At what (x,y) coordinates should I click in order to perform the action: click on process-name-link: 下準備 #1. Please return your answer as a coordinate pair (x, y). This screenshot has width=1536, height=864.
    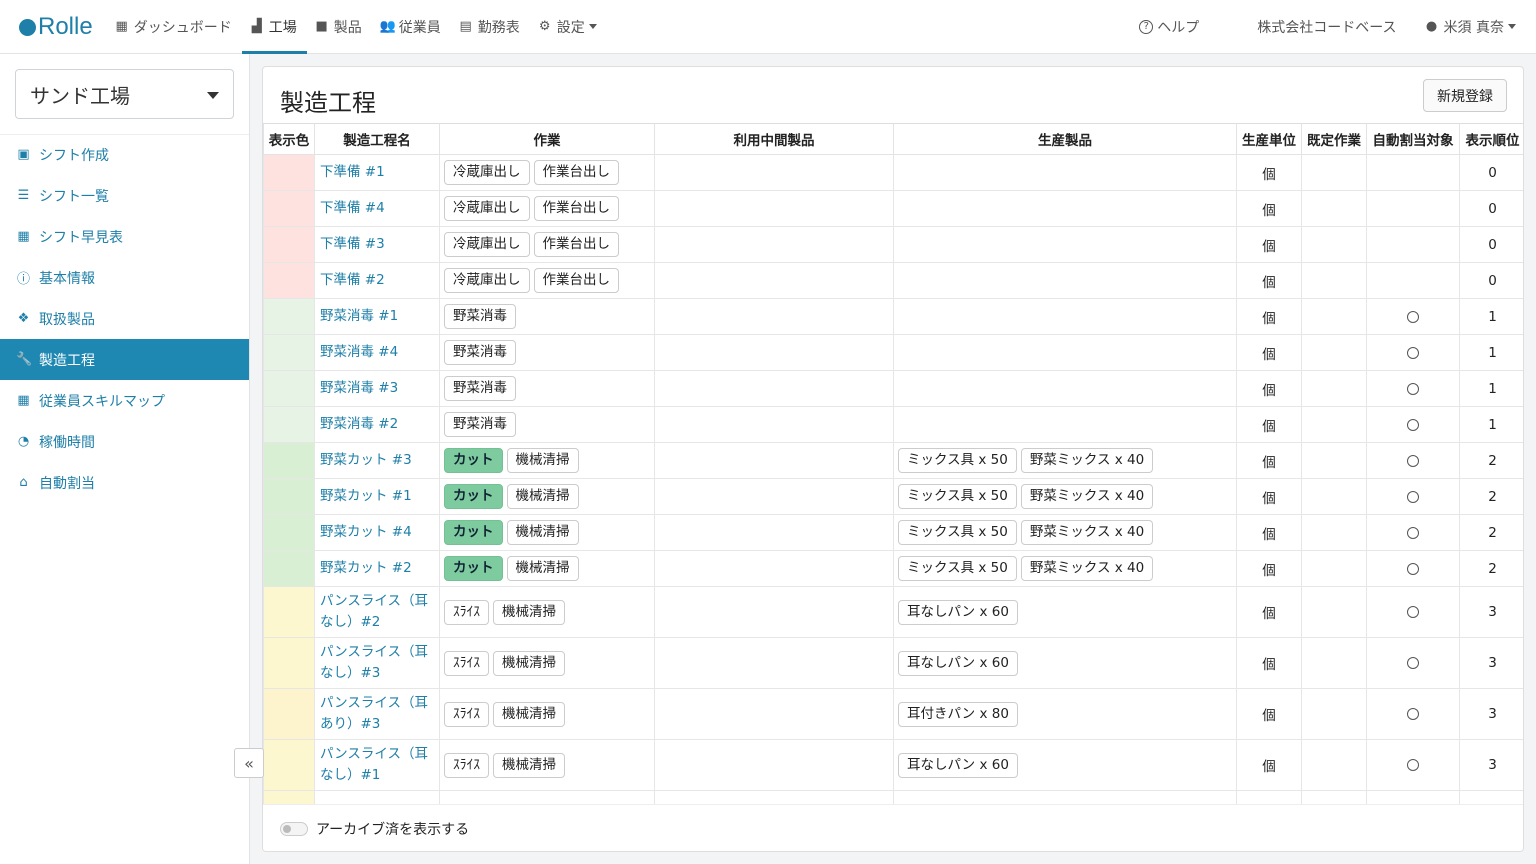
    Looking at the image, I should click on (377, 172).